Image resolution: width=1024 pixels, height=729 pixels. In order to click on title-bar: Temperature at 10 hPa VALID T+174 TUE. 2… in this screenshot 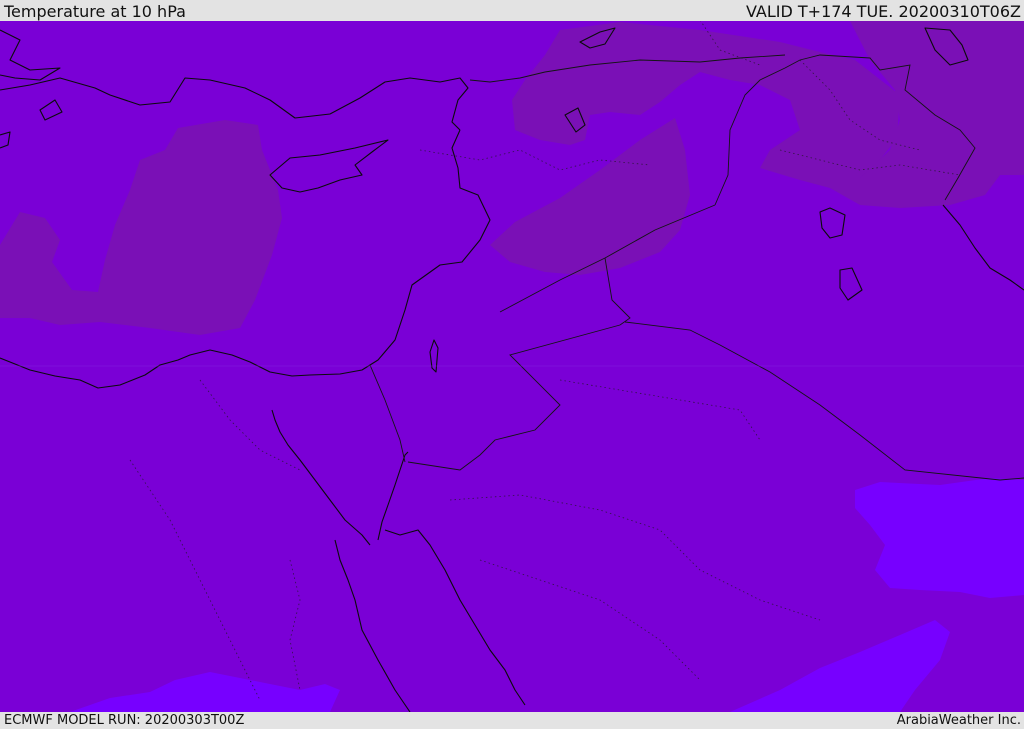, I will do `click(512, 10)`.